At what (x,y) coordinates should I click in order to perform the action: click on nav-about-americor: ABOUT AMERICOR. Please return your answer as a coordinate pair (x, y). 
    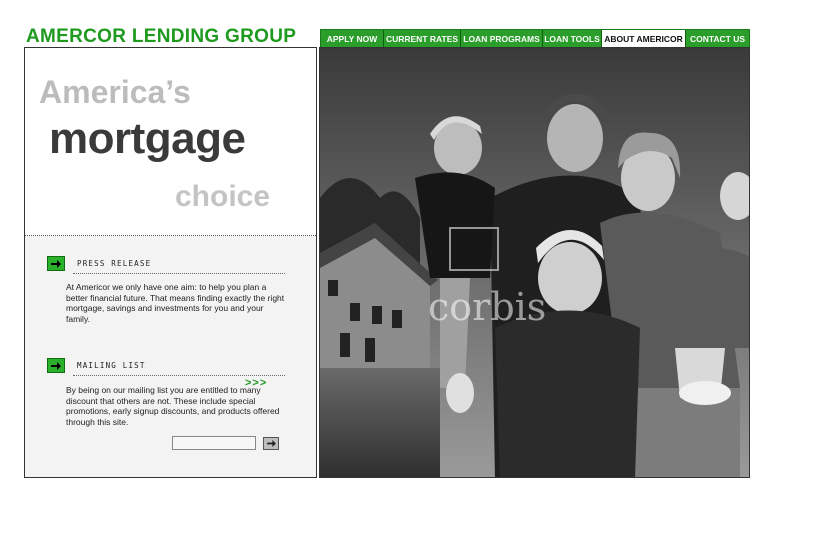
    Looking at the image, I should click on (644, 38).